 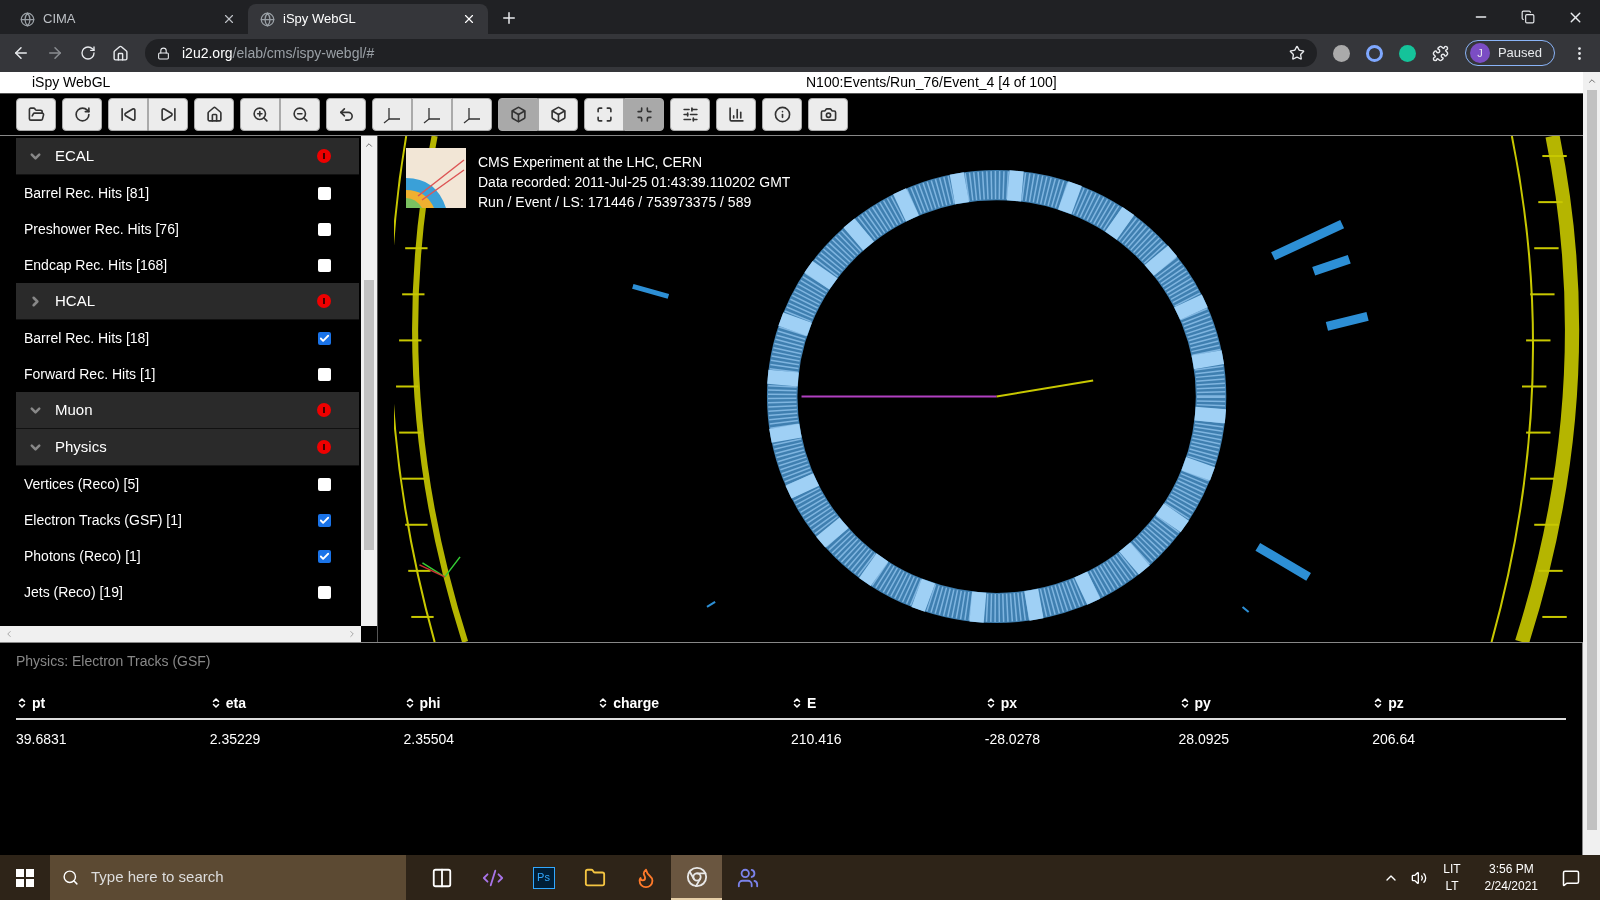 What do you see at coordinates (1511, 886) in the screenshot?
I see `clock-date: 2/24/2021` at bounding box center [1511, 886].